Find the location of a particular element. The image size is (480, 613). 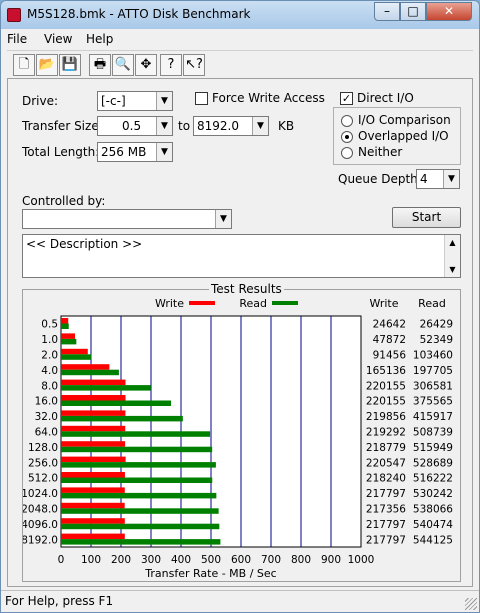

minimize-button: – is located at coordinates (387, 11).